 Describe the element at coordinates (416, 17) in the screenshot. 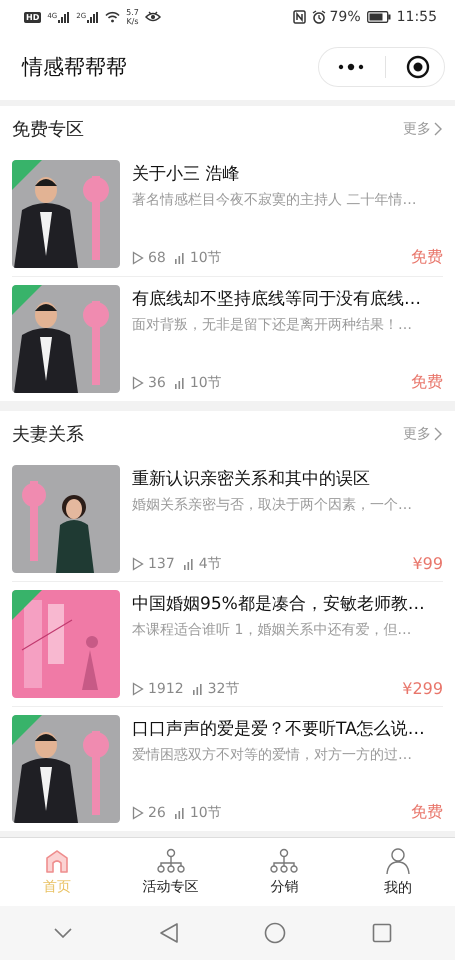

I see `clock-time: 11:55` at that location.